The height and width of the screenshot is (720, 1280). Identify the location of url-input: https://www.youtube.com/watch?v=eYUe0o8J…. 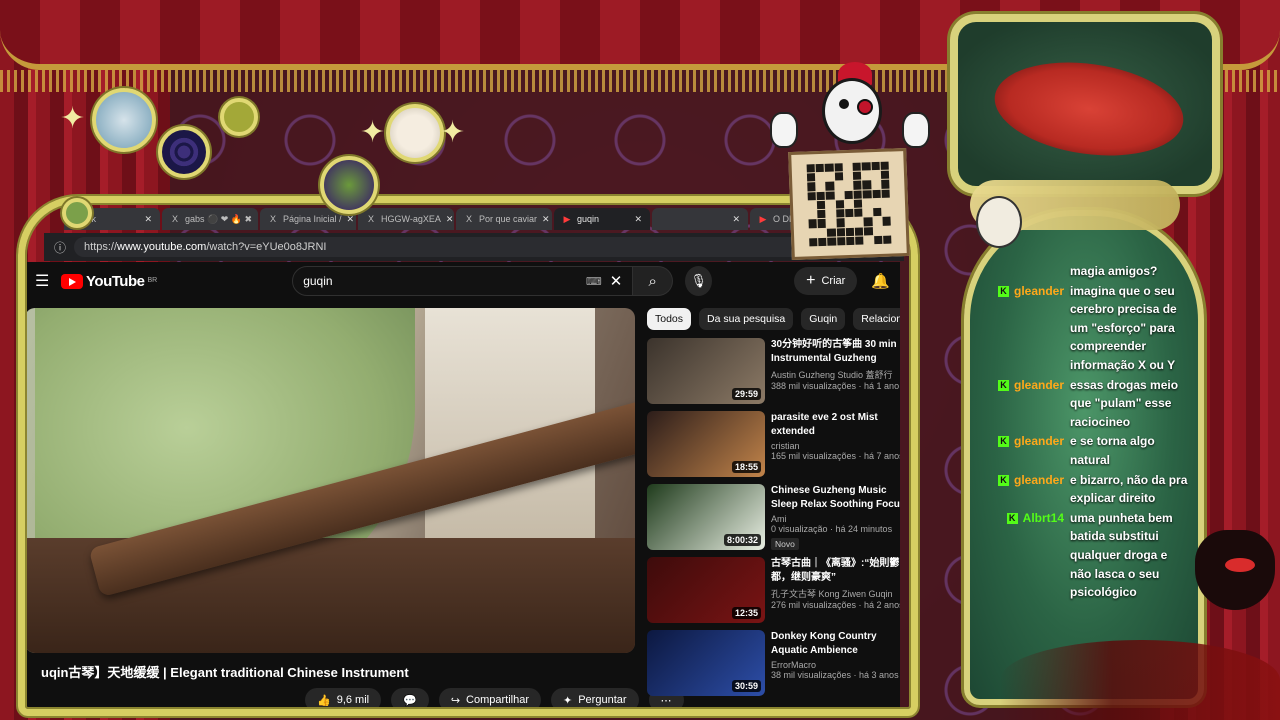
(440, 247).